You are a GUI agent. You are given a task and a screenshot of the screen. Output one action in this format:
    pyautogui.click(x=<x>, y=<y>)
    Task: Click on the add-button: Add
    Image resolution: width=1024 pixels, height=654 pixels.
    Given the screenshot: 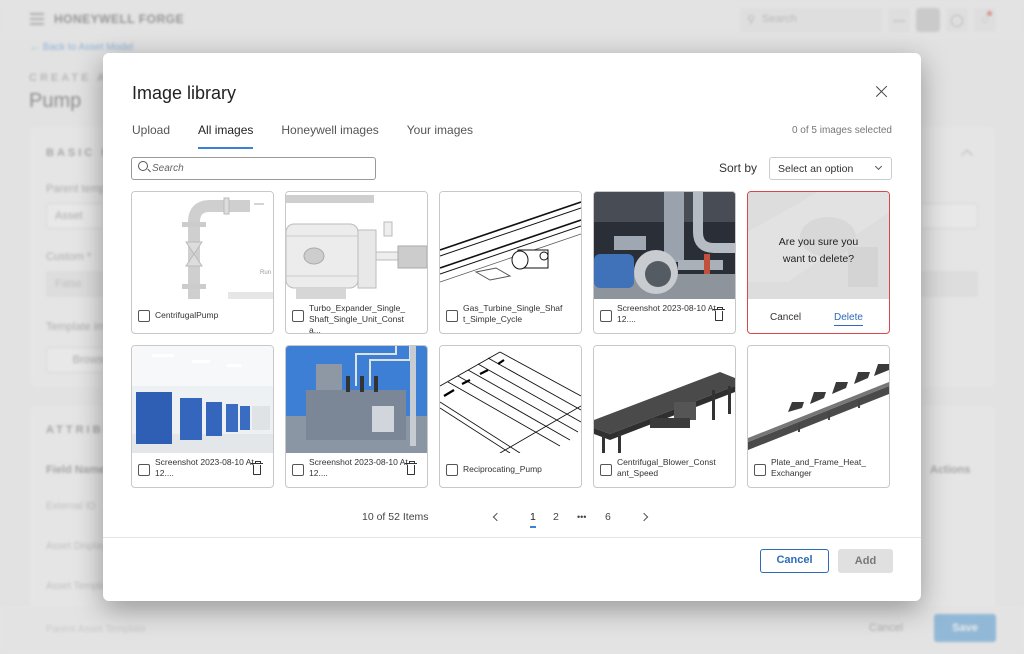 What is the action you would take?
    pyautogui.click(x=865, y=561)
    